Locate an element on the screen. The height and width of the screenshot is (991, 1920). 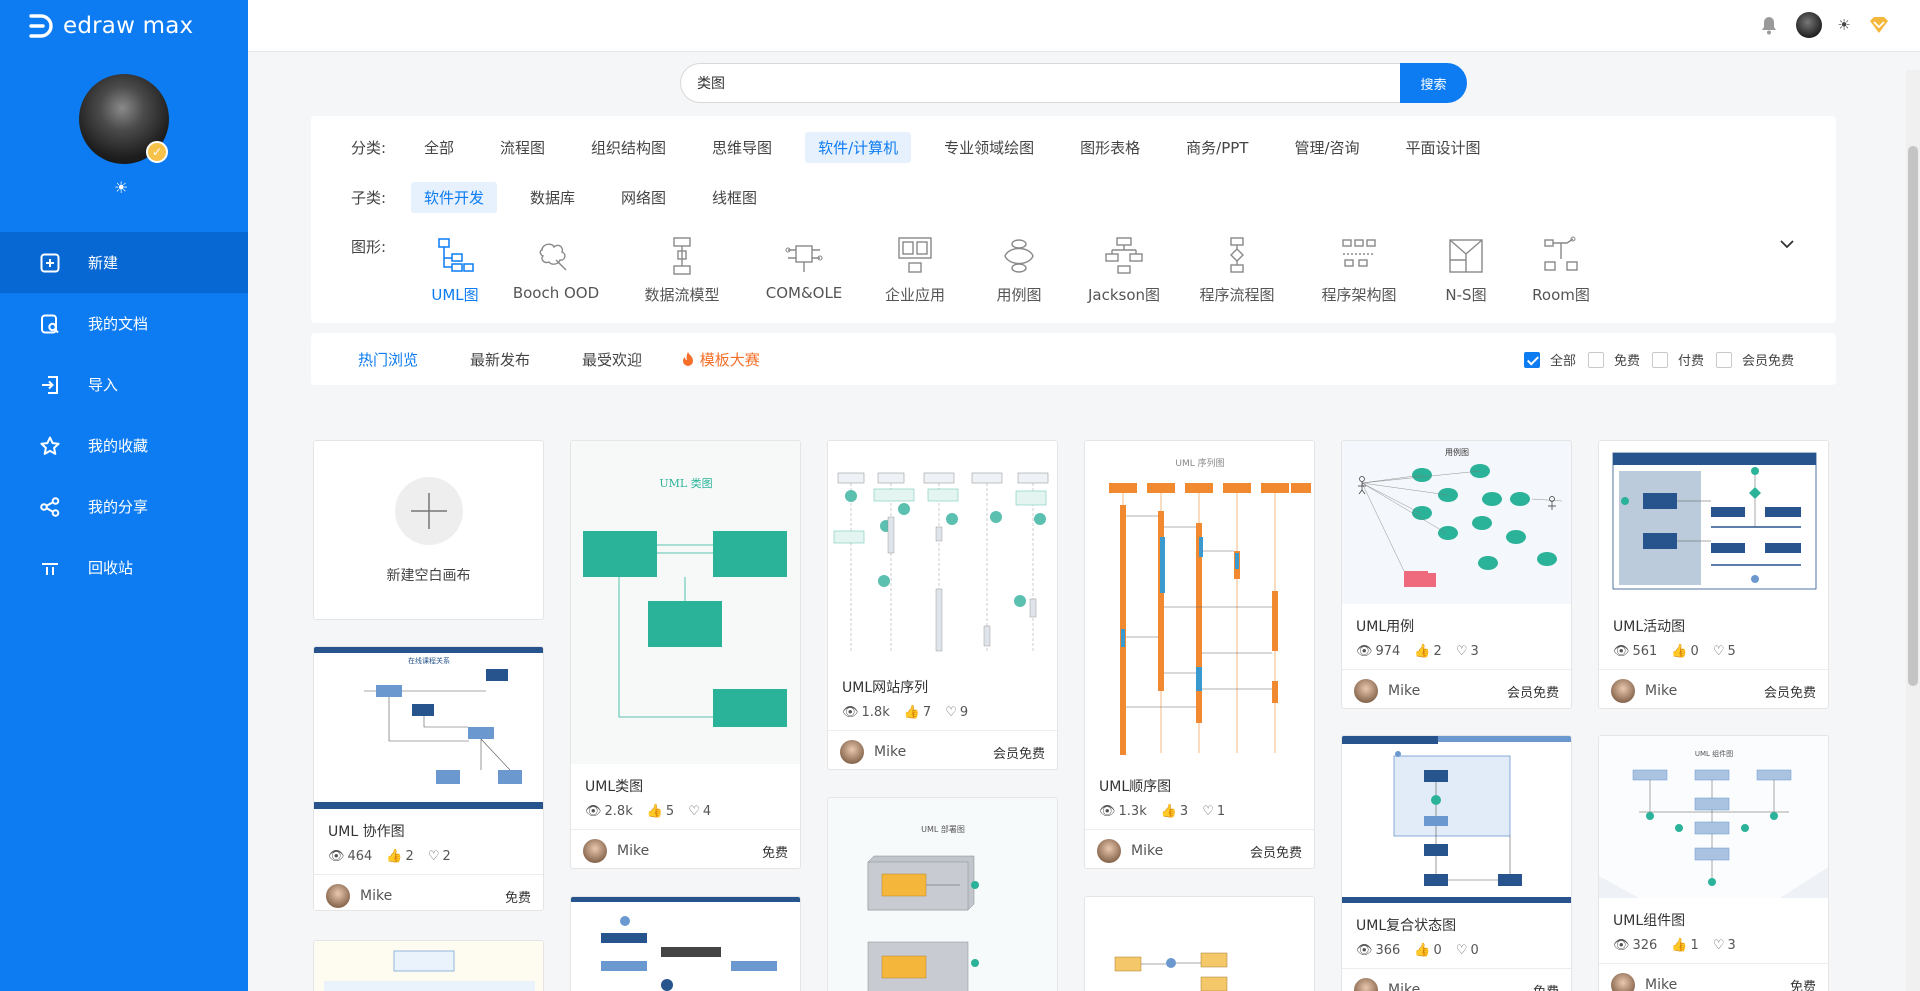
favs-stat: ♡ 9 is located at coordinates (956, 712).